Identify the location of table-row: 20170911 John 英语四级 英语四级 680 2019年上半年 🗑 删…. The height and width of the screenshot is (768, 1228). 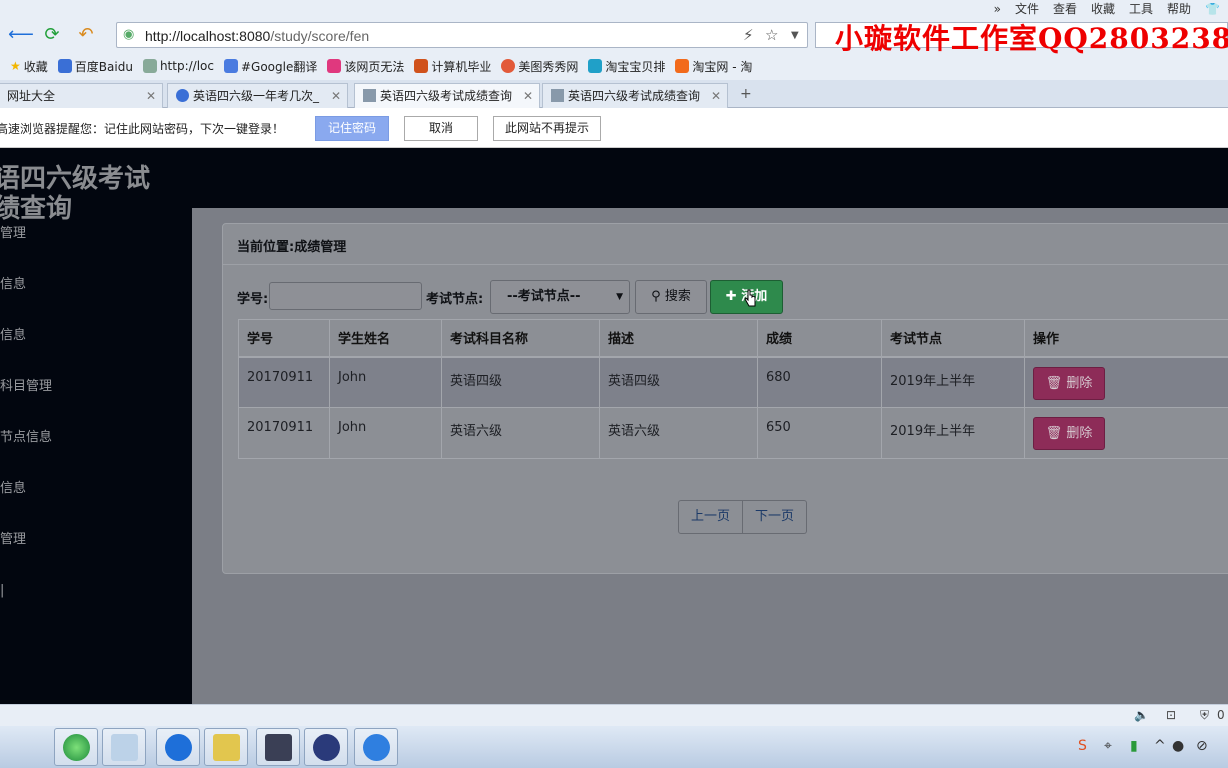
(733, 382).